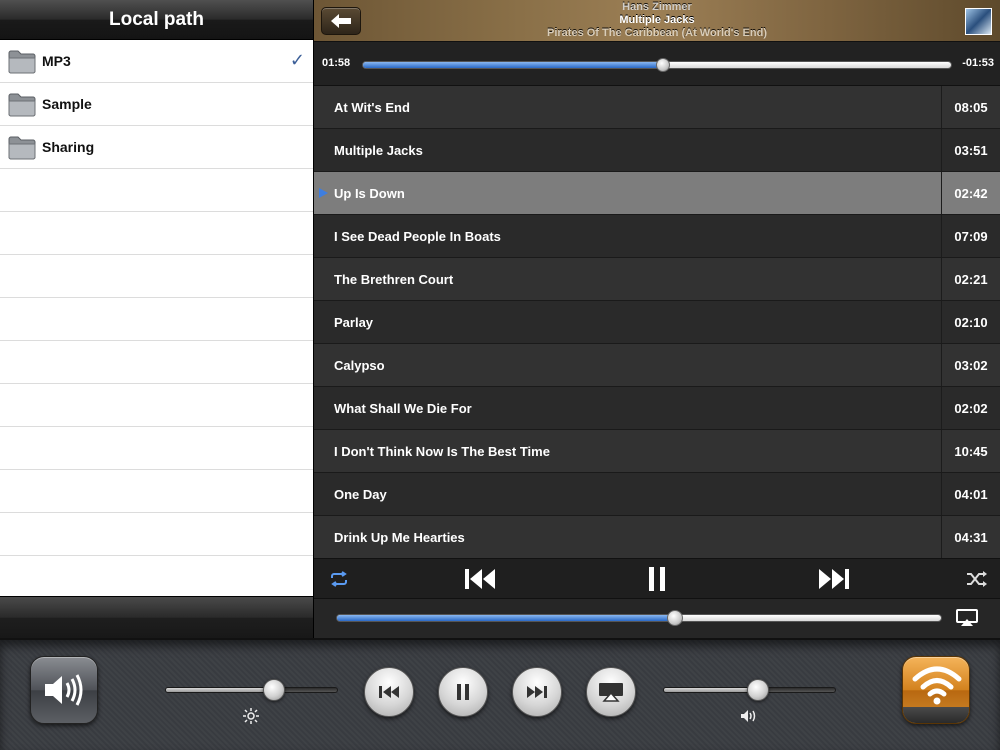 The image size is (1000, 750). I want to click on dock-airplay-button, so click(611, 692).